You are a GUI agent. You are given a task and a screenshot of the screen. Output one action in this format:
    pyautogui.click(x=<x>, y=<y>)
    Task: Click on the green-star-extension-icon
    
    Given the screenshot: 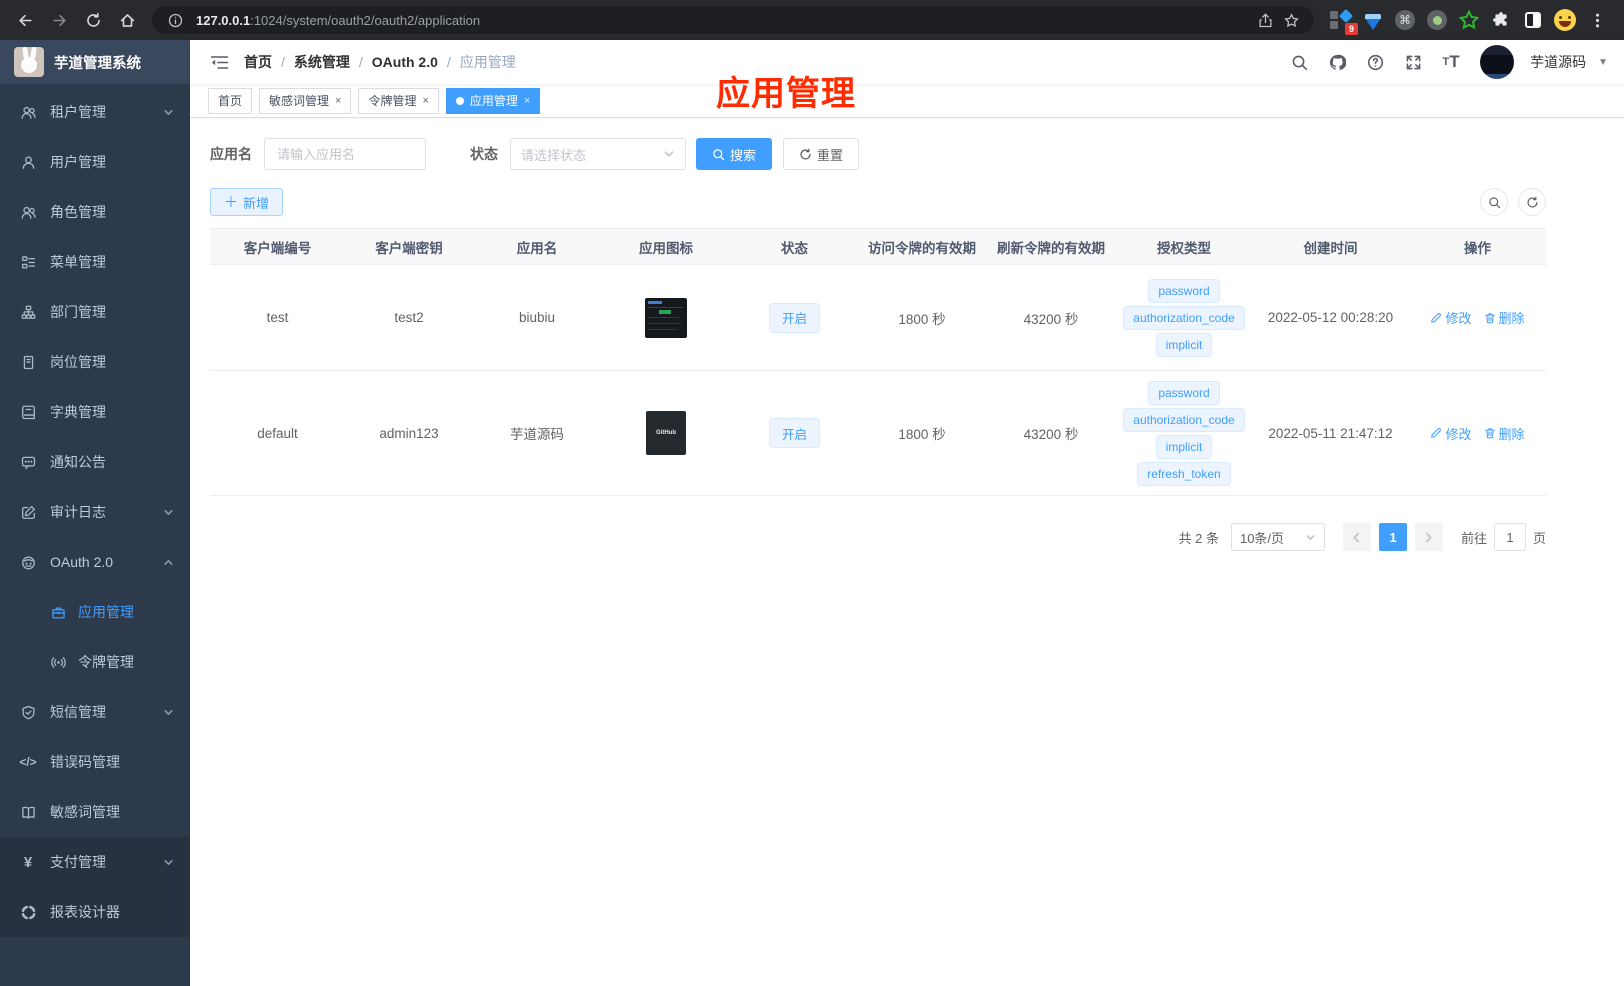 What is the action you would take?
    pyautogui.click(x=1469, y=20)
    